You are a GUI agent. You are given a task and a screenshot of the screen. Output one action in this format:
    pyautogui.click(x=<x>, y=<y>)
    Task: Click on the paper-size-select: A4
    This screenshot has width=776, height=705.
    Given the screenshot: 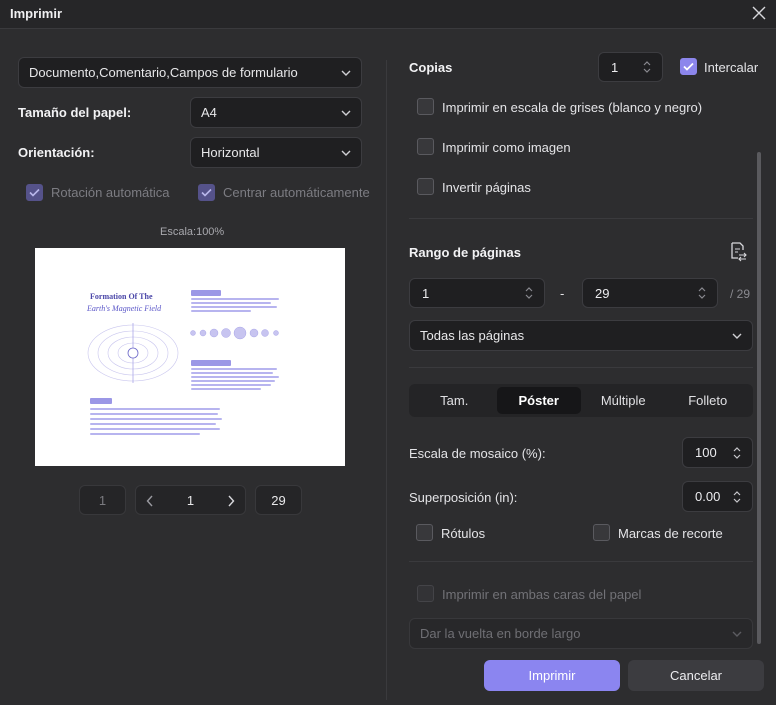 What is the action you would take?
    pyautogui.click(x=276, y=112)
    